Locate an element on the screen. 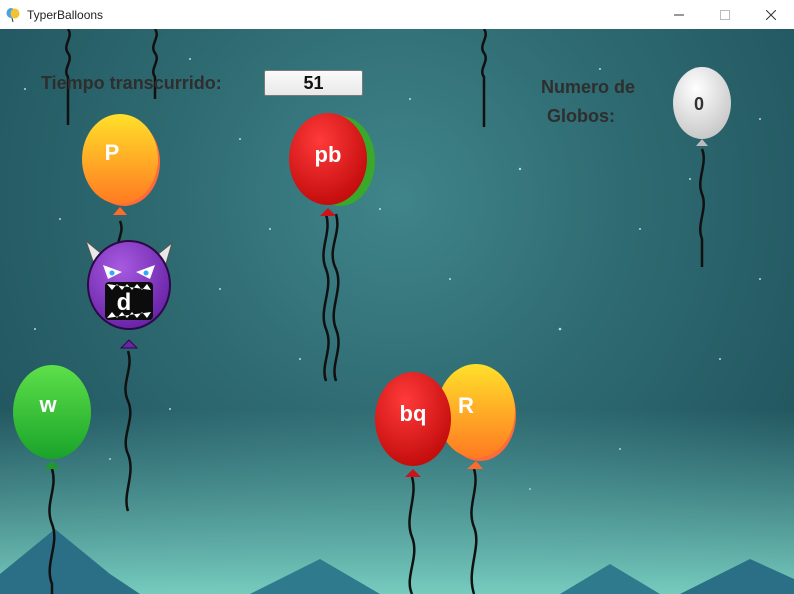 This screenshot has height=594, width=794. balloon-R-label: R is located at coordinates (466, 405).